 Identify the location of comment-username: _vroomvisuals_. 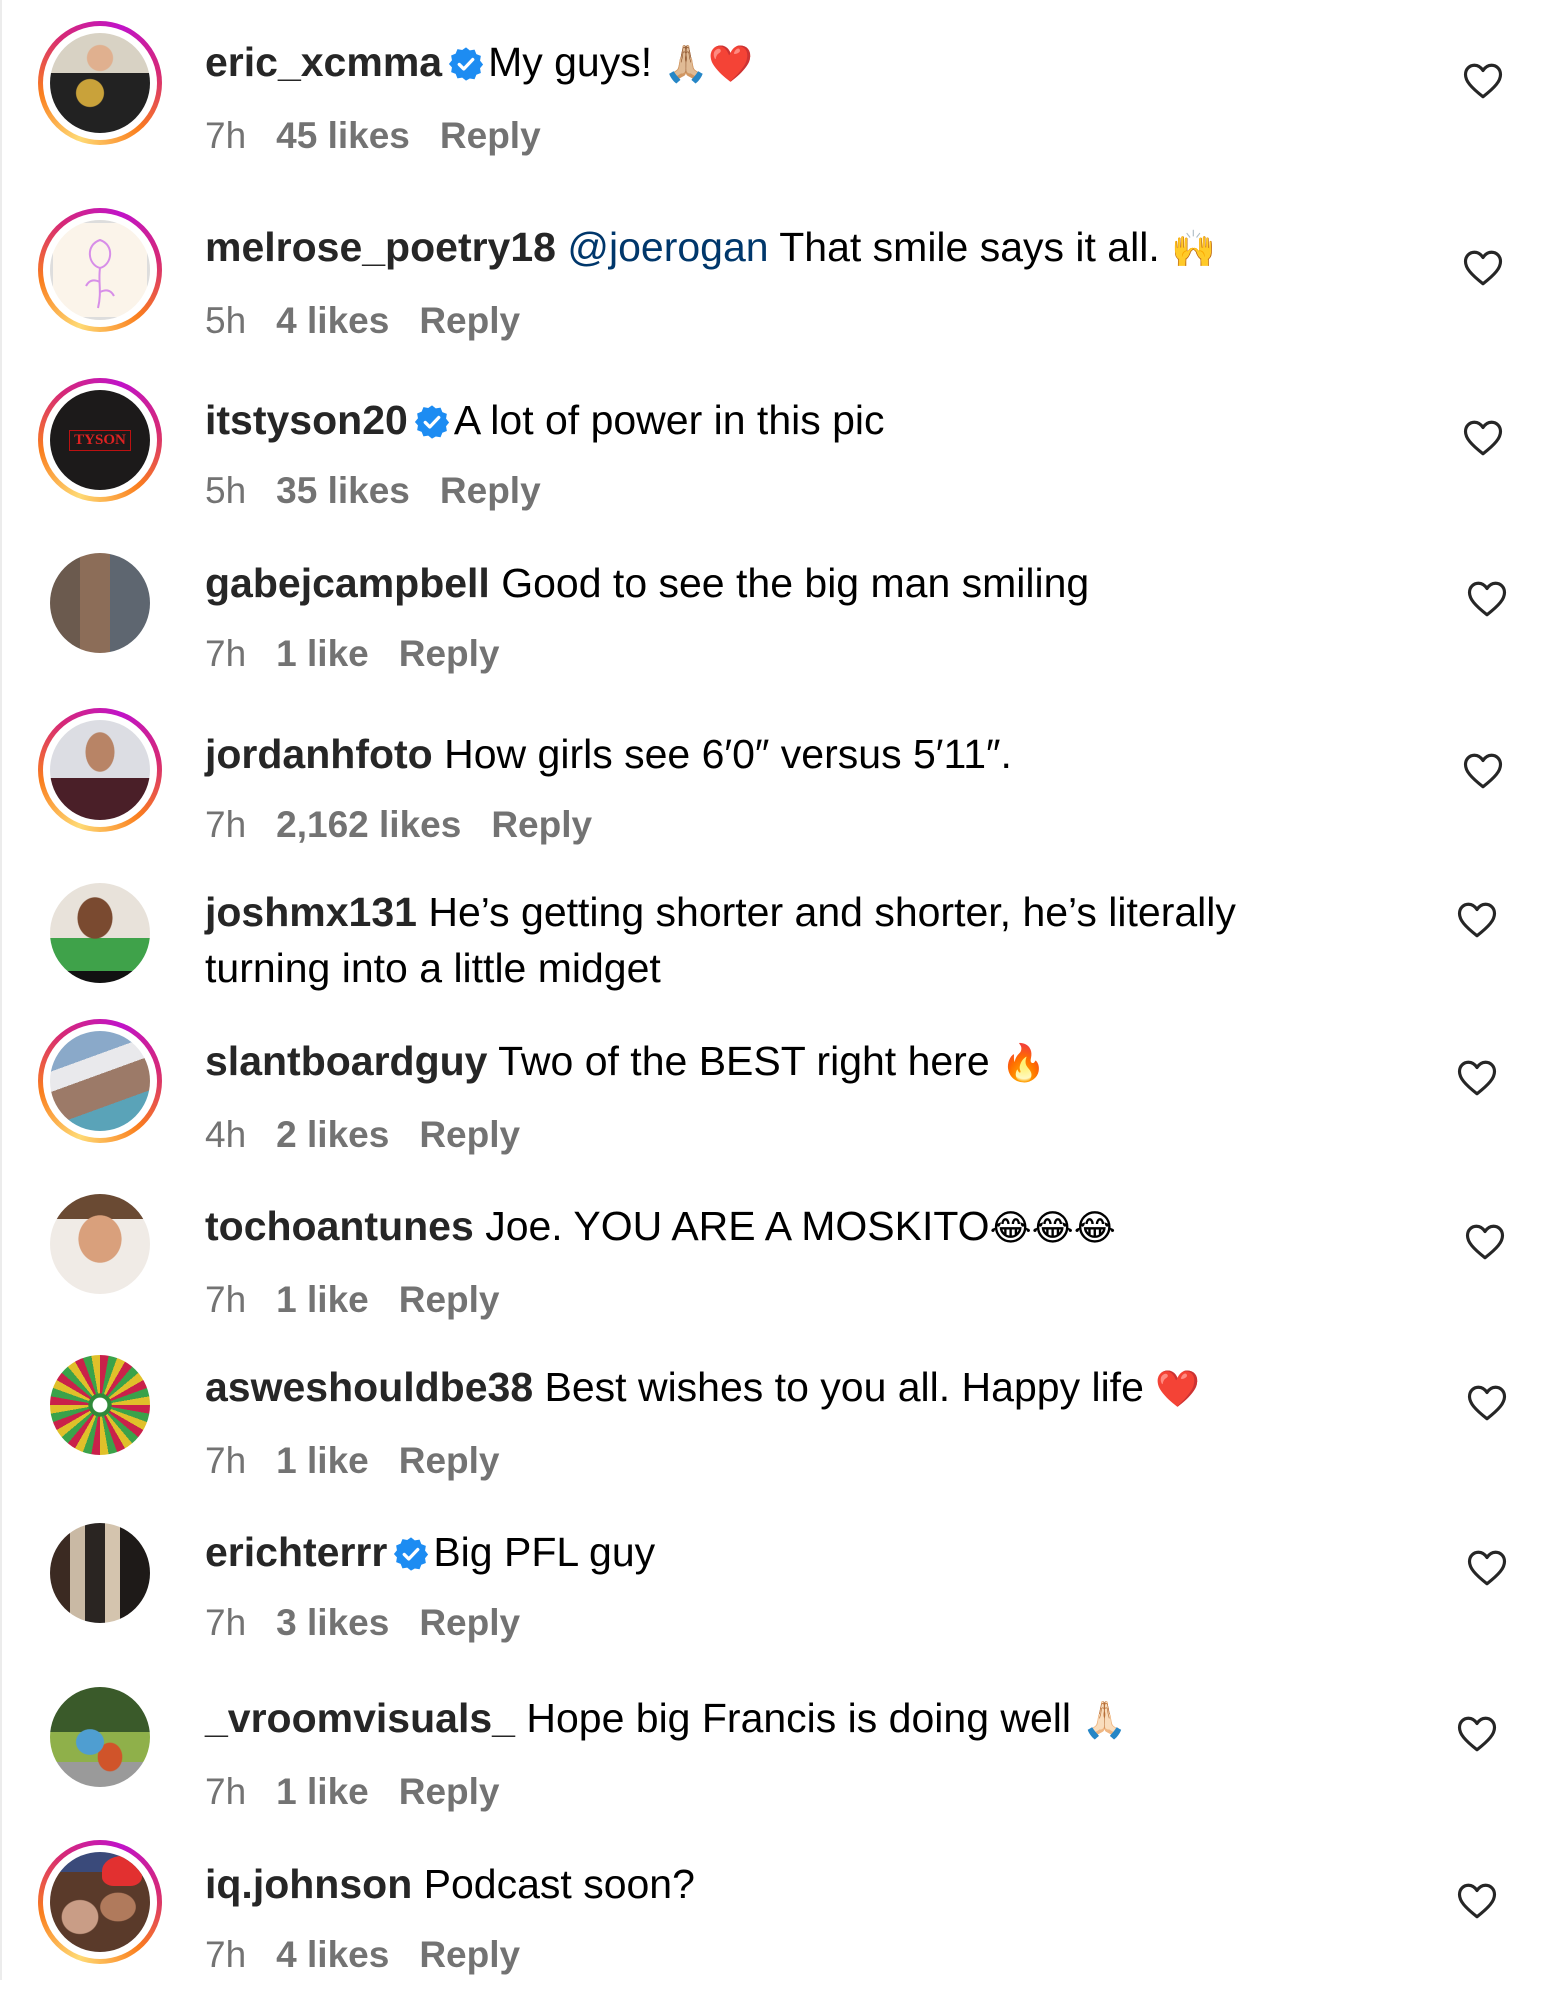
(360, 1718).